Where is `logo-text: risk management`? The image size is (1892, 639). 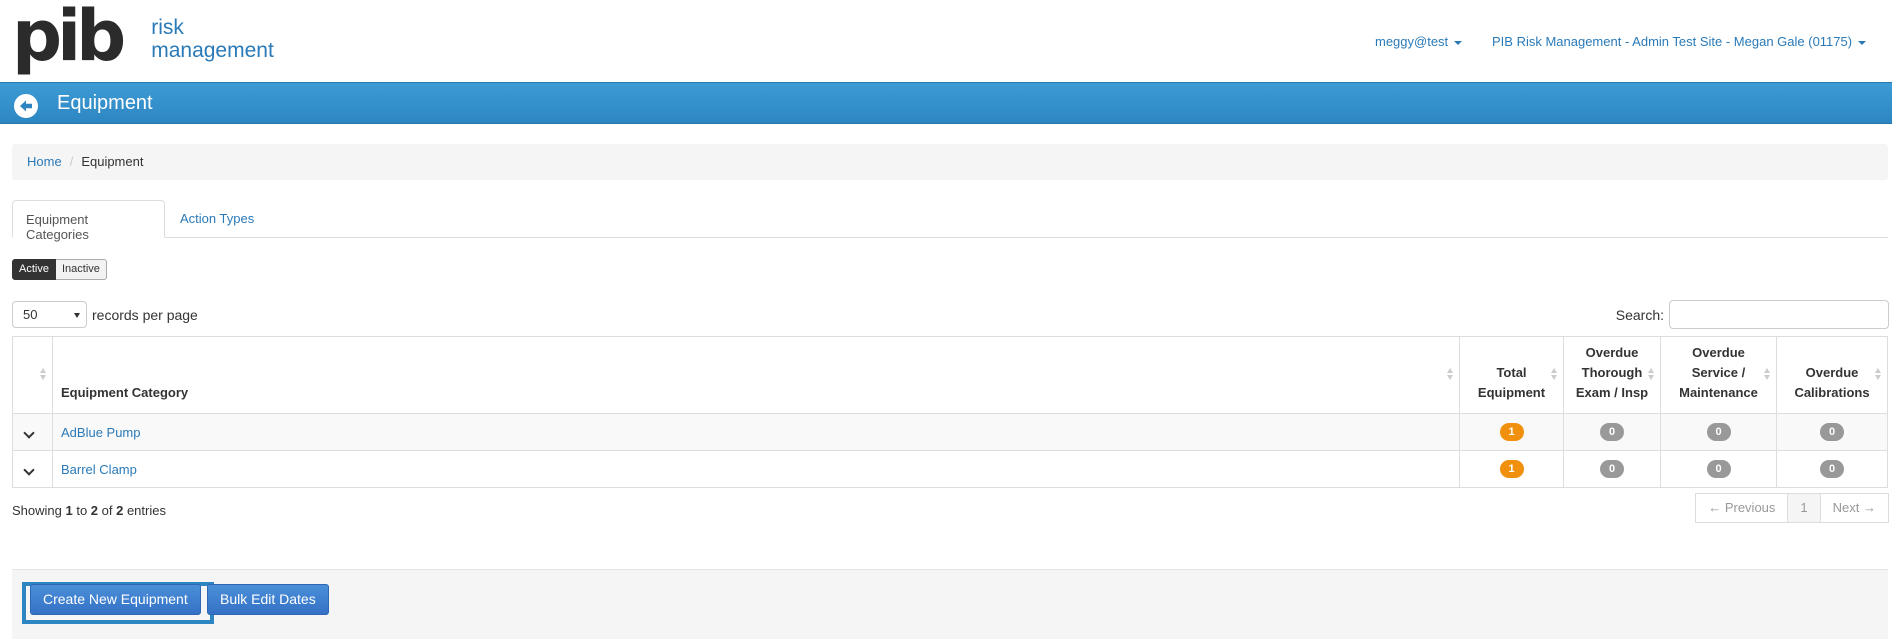 logo-text: risk management is located at coordinates (212, 39).